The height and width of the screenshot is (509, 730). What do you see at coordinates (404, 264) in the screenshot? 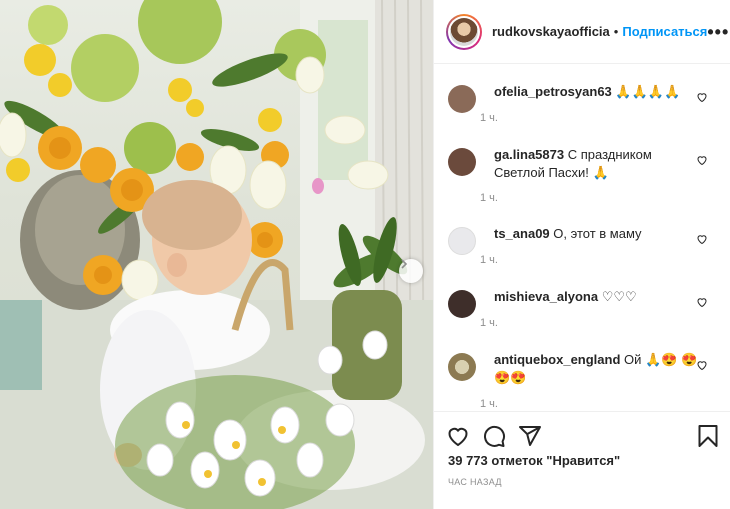
I see `chevron-right-icon` at bounding box center [404, 264].